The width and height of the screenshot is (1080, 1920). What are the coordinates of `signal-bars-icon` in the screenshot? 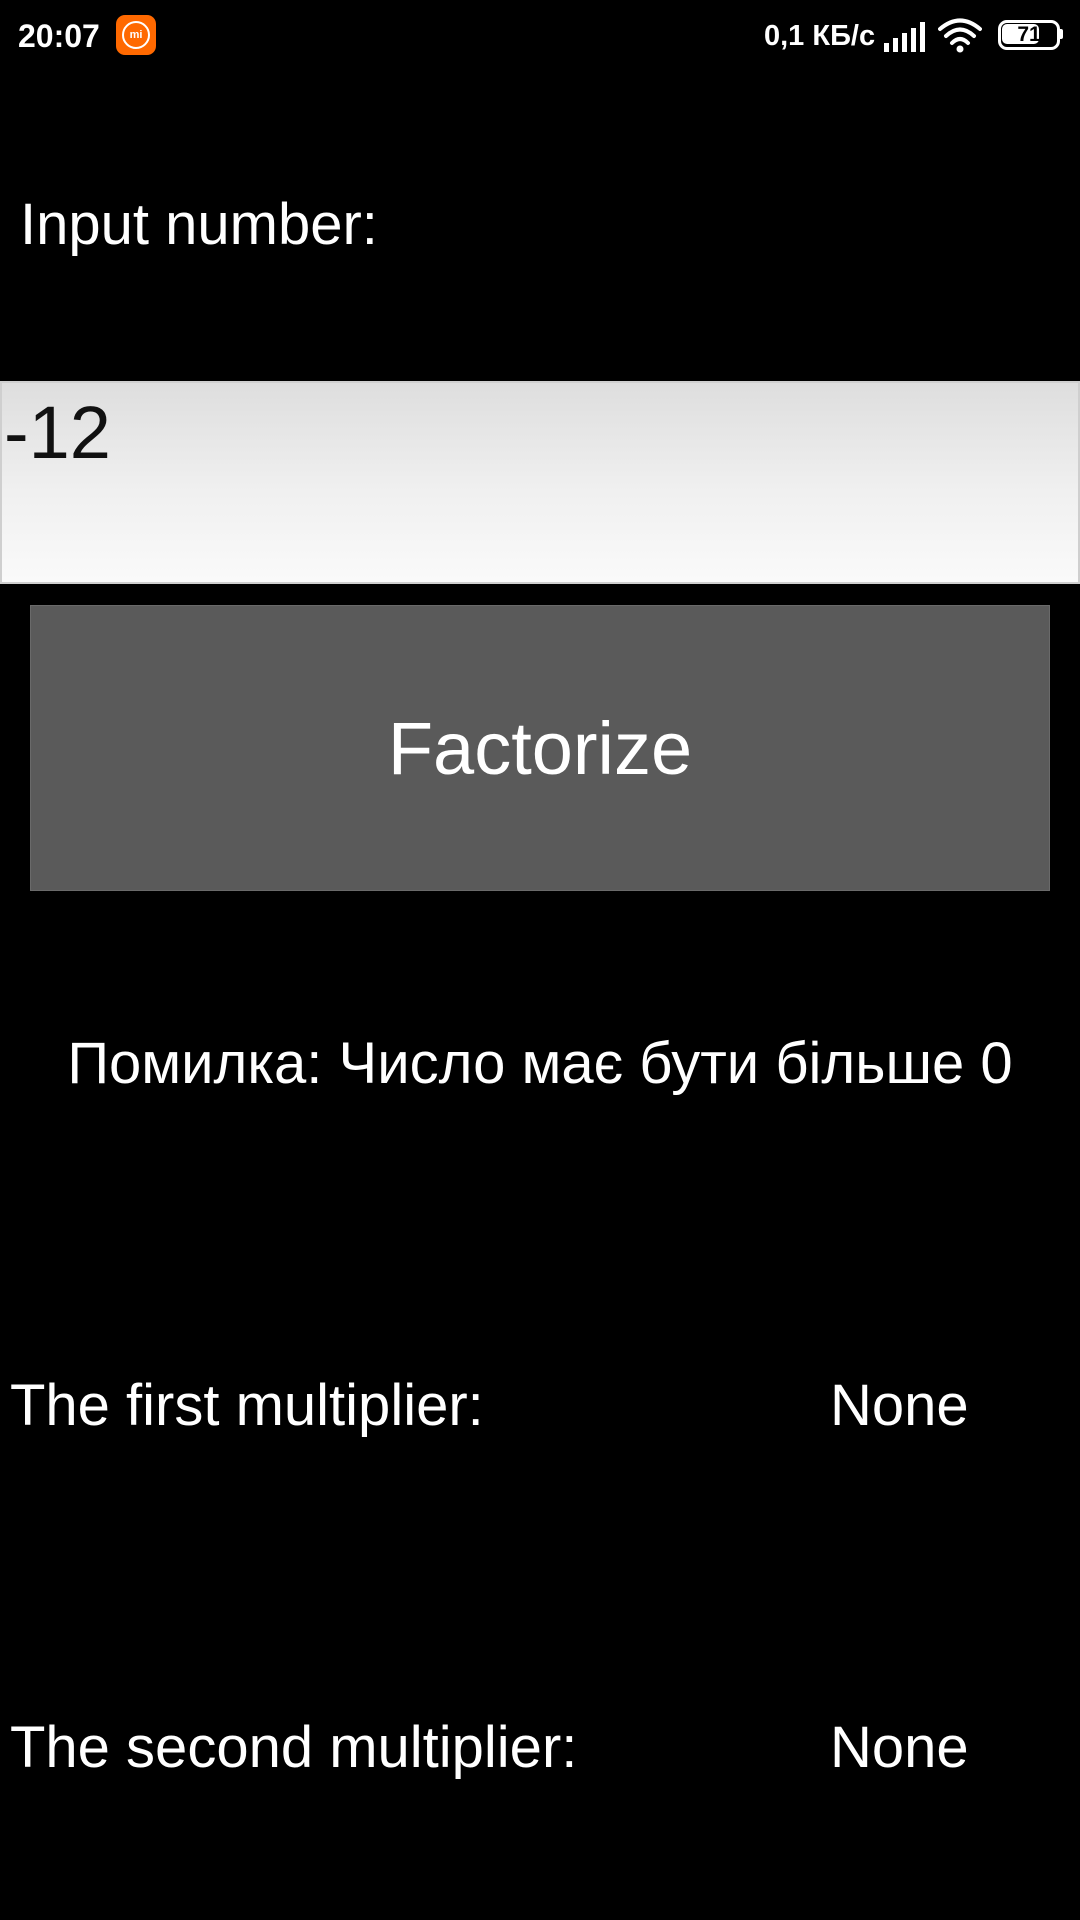 It's located at (904, 37).